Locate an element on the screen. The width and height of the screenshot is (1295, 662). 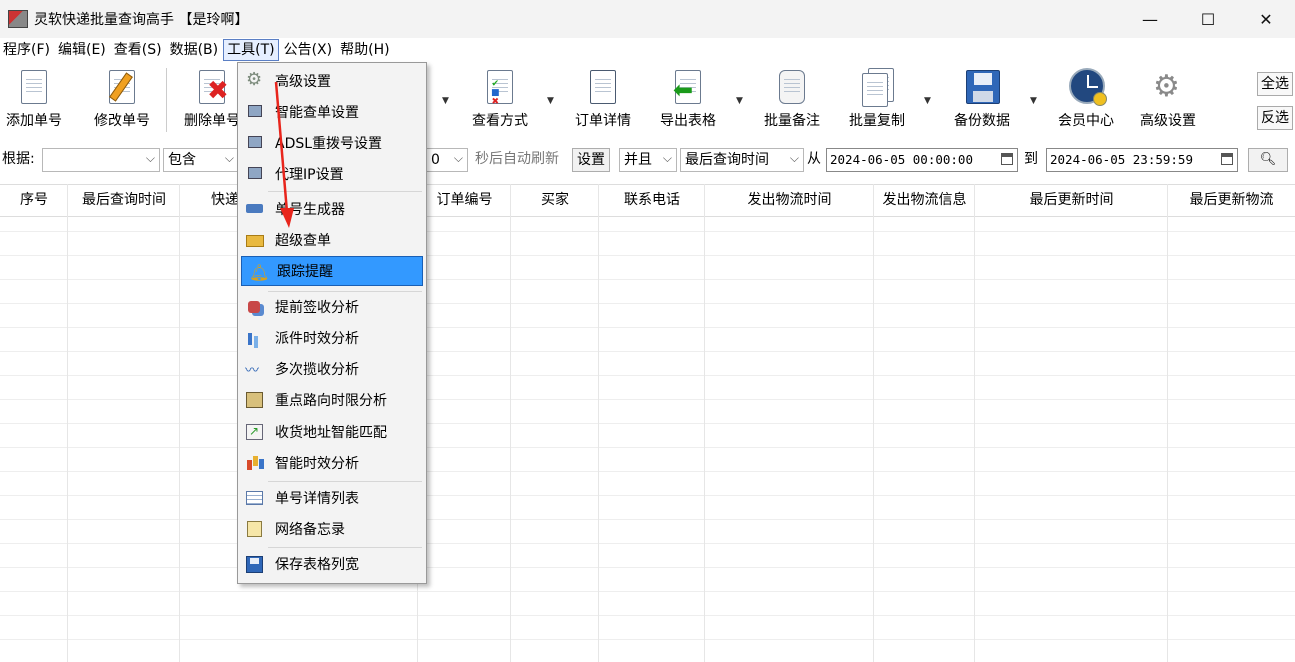
delete-icon: ✖ is located at coordinates (212, 88).